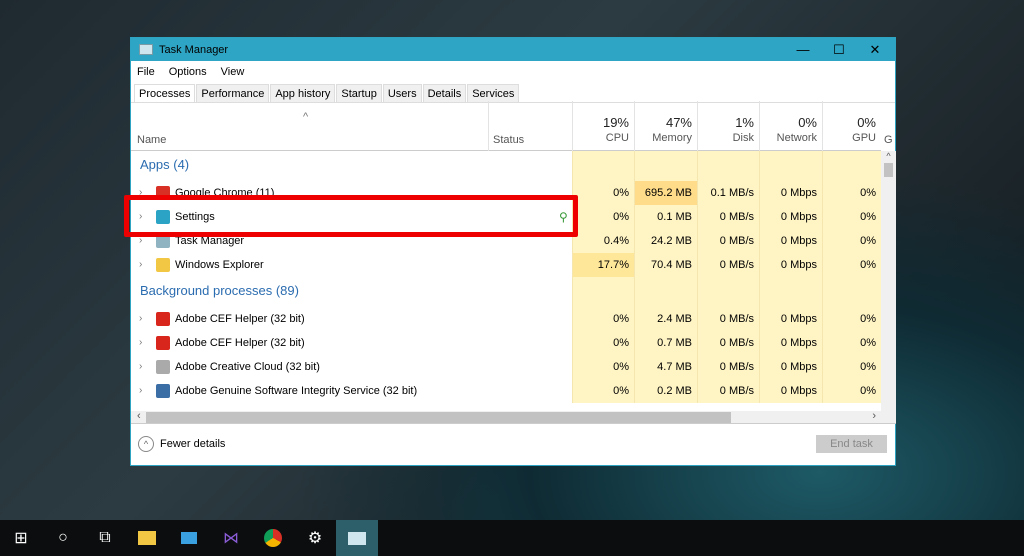 Image resolution: width=1024 pixels, height=556 pixels. What do you see at coordinates (165, 93) in the screenshot?
I see `tab-processes: Processes` at bounding box center [165, 93].